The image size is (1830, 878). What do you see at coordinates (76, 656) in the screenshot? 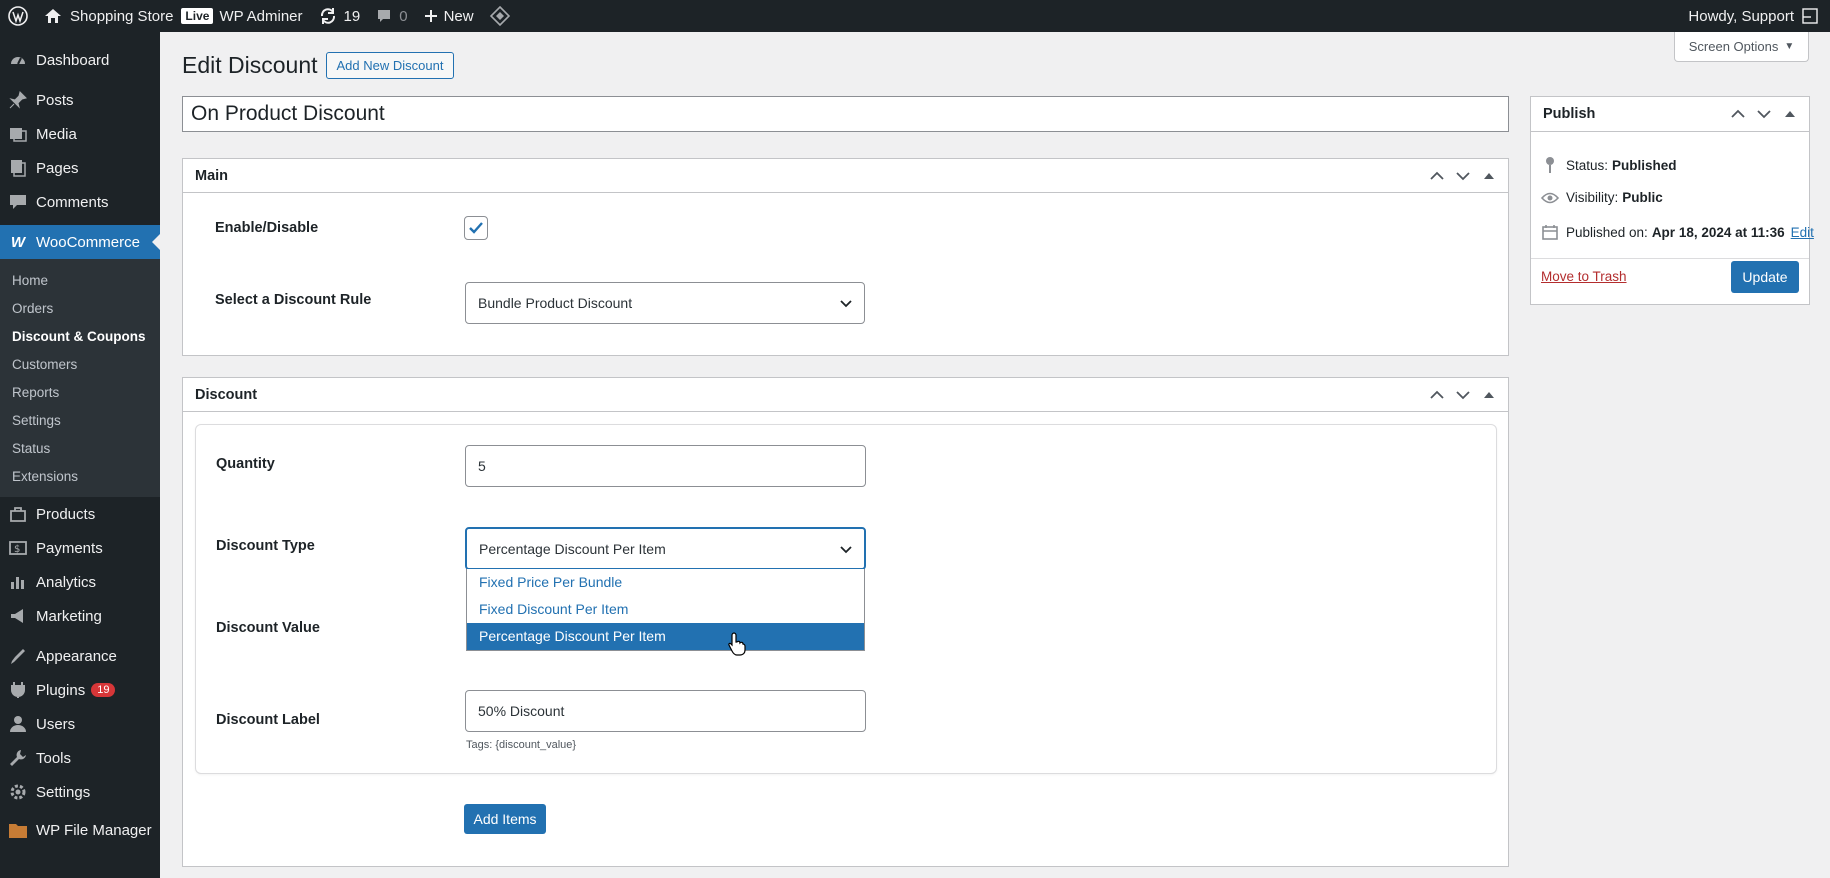
I see `sidebar-item-label: Appearance` at bounding box center [76, 656].